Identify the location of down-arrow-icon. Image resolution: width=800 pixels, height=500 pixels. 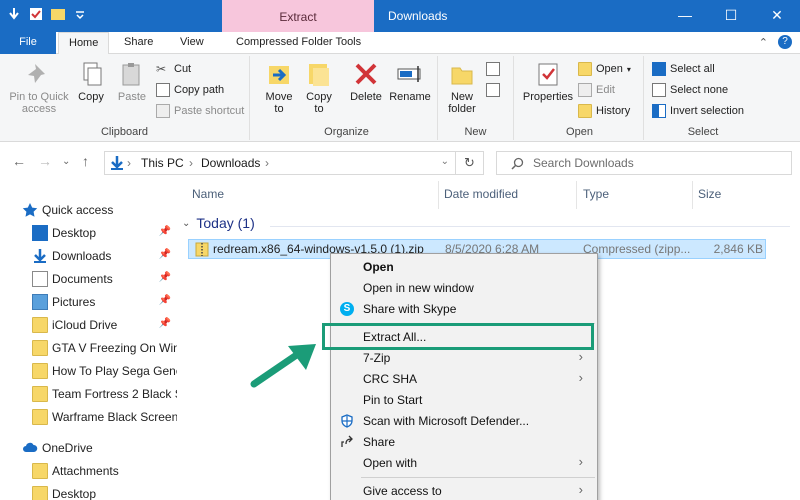
(14, 14).